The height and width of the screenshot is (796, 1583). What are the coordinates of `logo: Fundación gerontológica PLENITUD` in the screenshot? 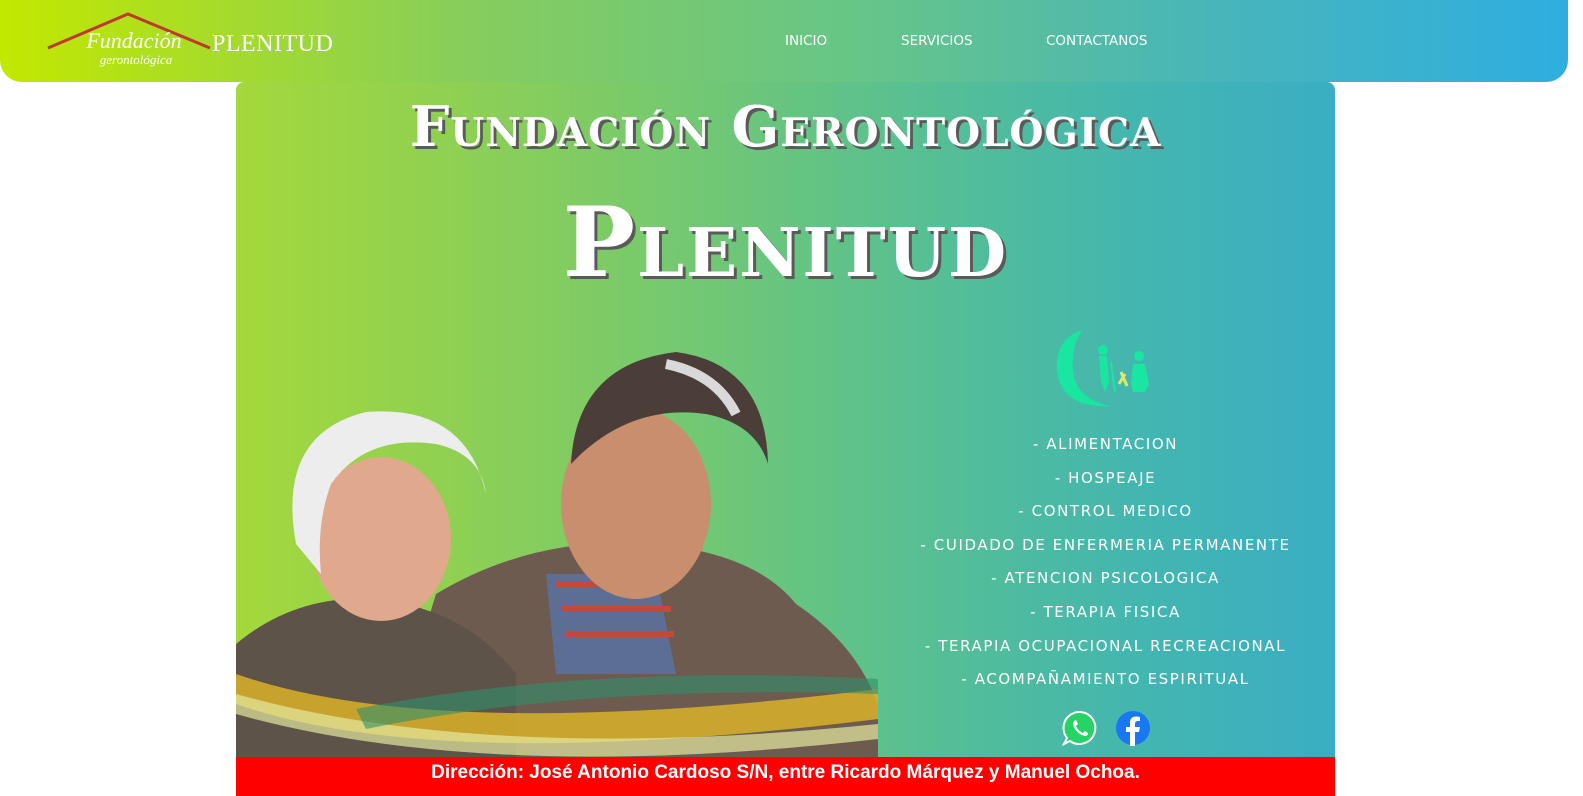 It's located at (196, 41).